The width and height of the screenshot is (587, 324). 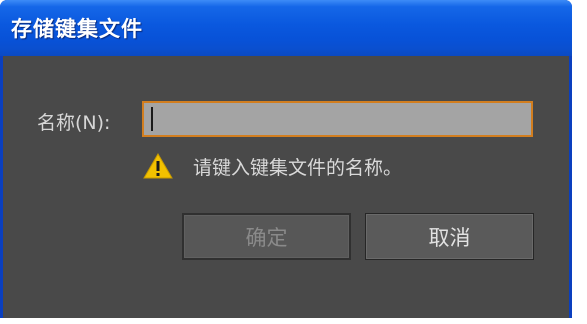 What do you see at coordinates (298, 168) in the screenshot?
I see `warning-message: 请键入键集文件的名称。` at bounding box center [298, 168].